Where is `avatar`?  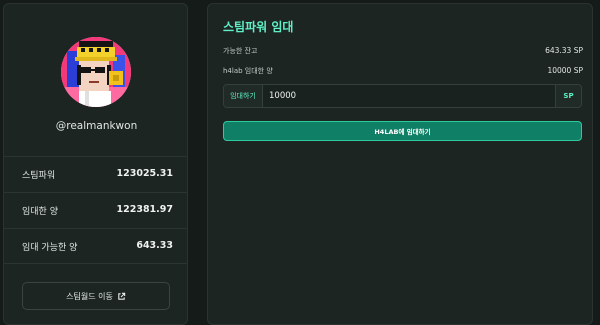 avatar is located at coordinates (96, 72).